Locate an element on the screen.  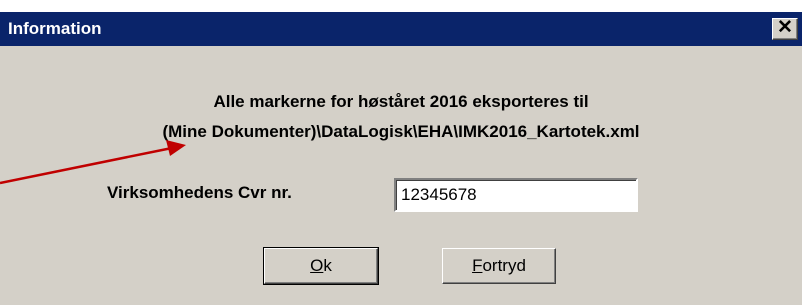
cancel-mnemonic: F is located at coordinates (477, 265).